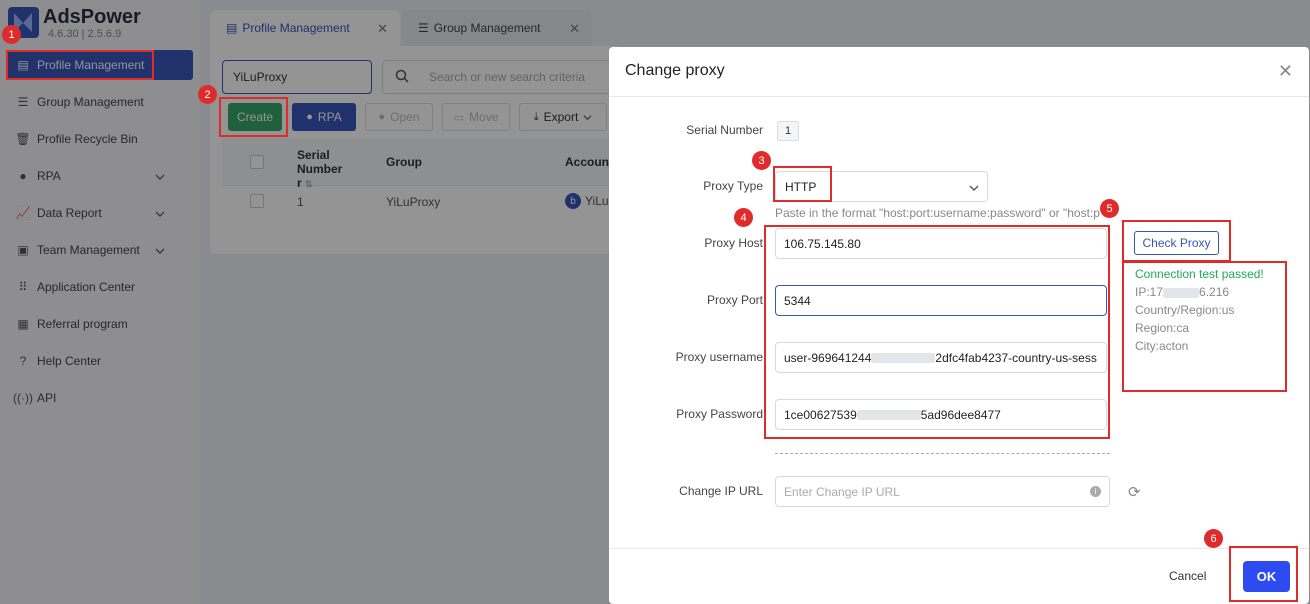 The width and height of the screenshot is (1310, 604). What do you see at coordinates (974, 188) in the screenshot?
I see `chevron-down-icon` at bounding box center [974, 188].